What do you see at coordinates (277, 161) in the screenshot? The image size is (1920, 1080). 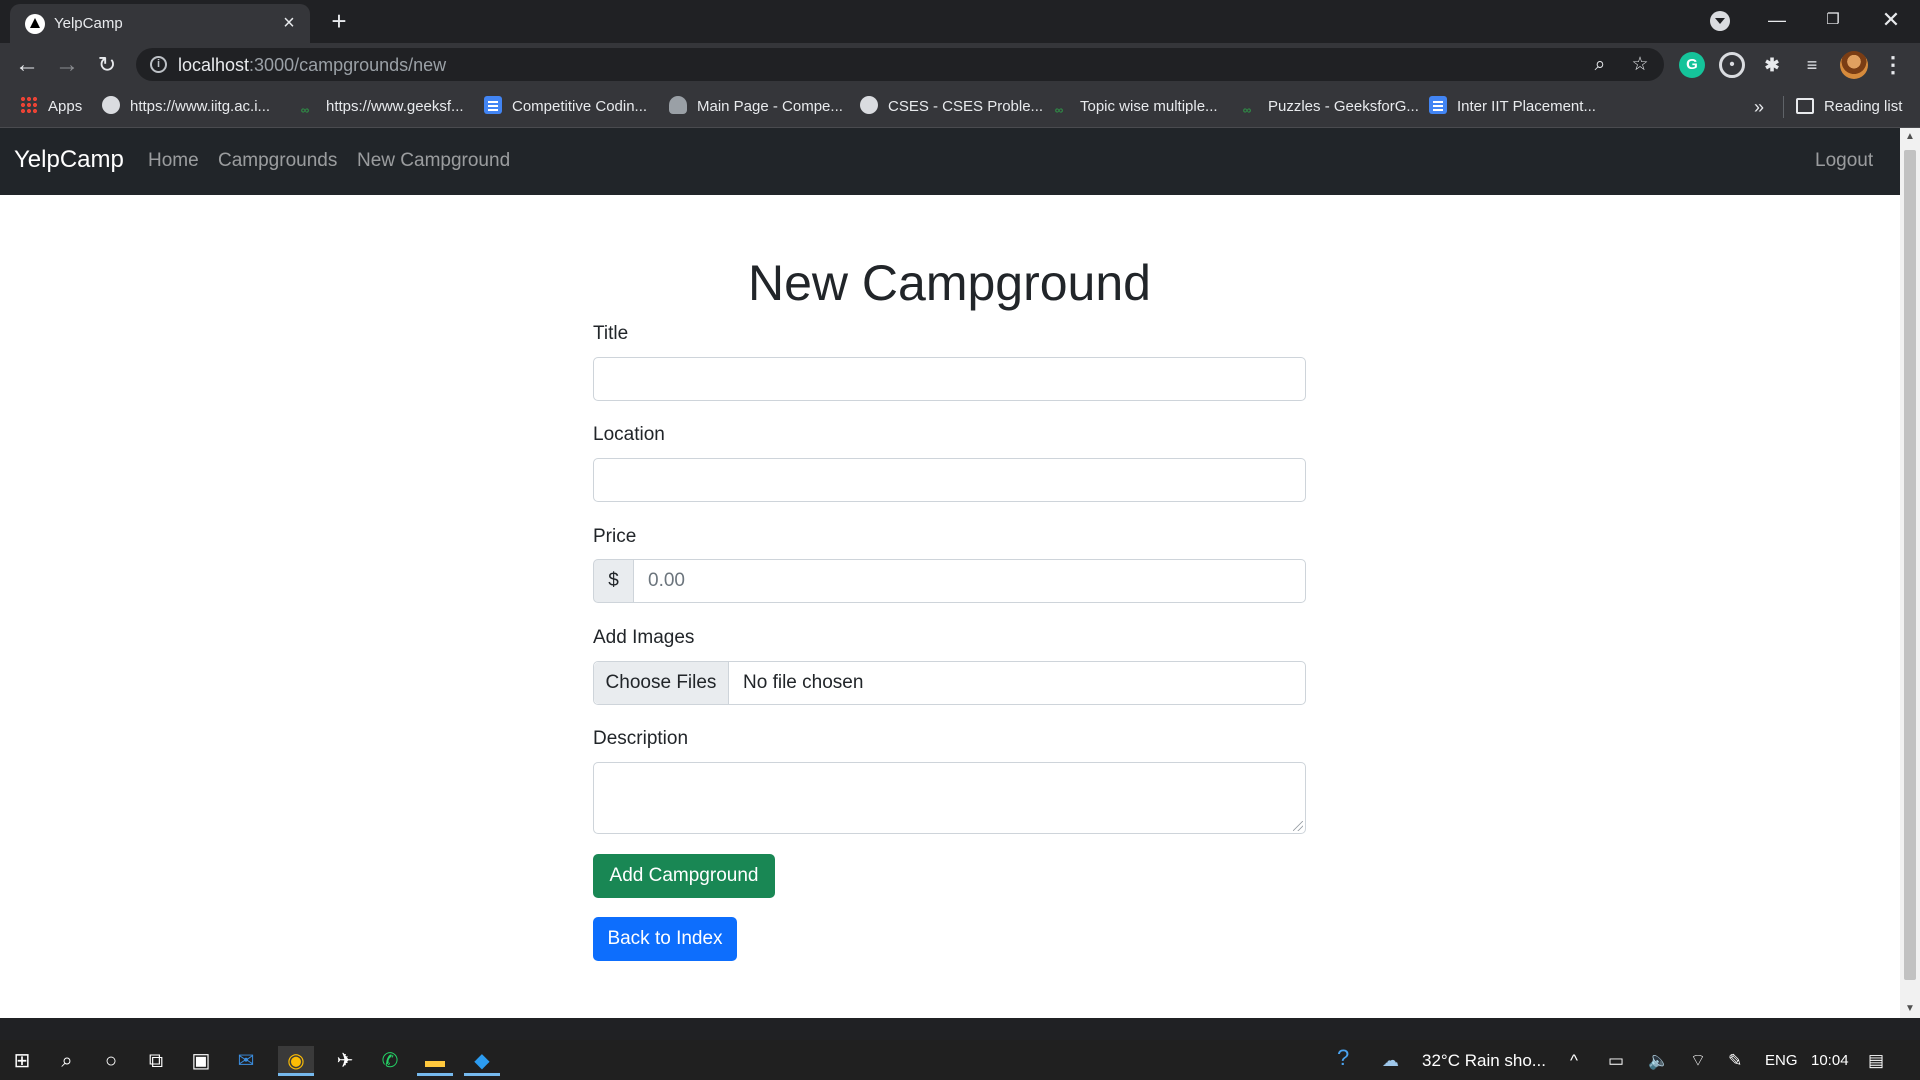 I see `nav-link-campgrounds: Campgrounds` at bounding box center [277, 161].